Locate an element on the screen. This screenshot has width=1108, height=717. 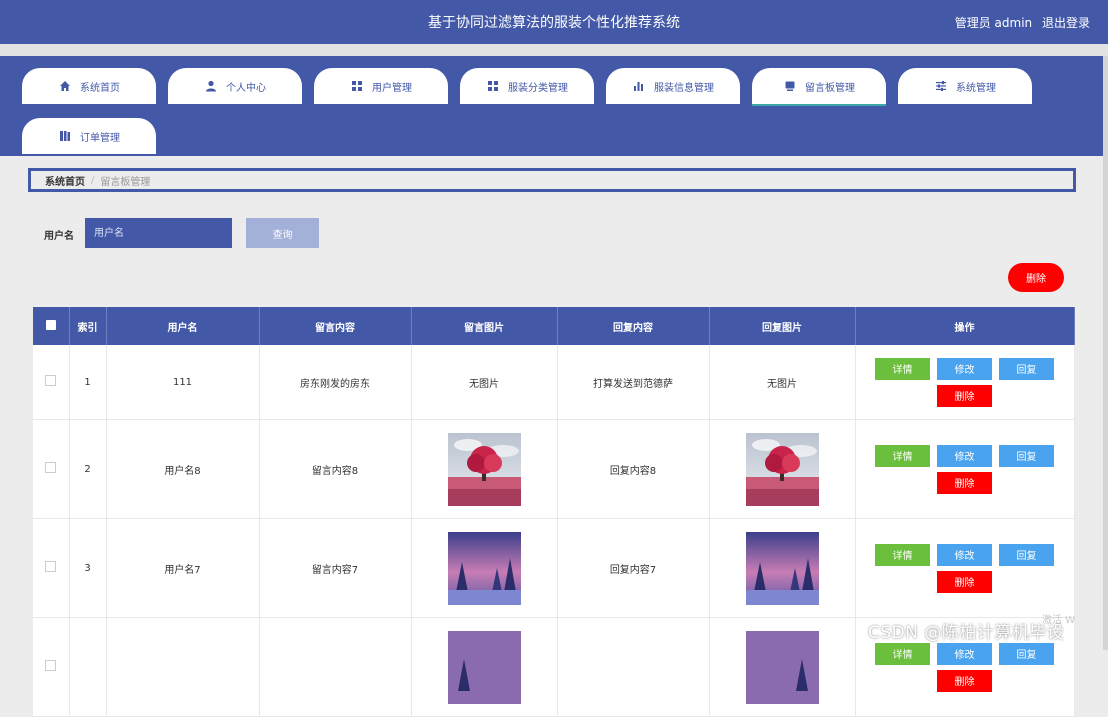
column-header: 留言内容 is located at coordinates (335, 326).